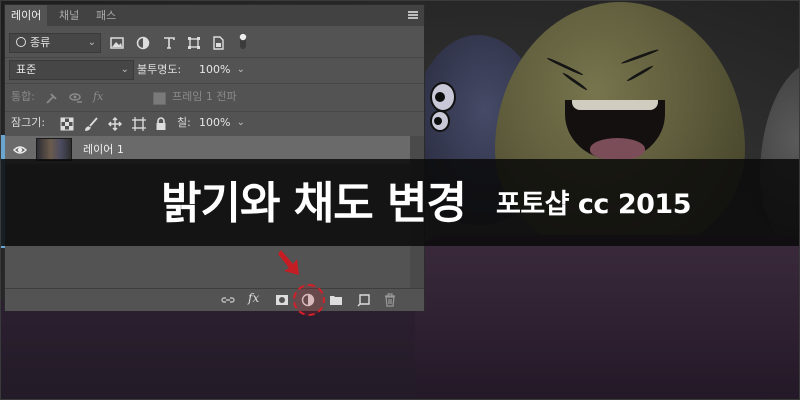 This screenshot has width=800, height=400. What do you see at coordinates (20, 150) in the screenshot?
I see `eye-icon` at bounding box center [20, 150].